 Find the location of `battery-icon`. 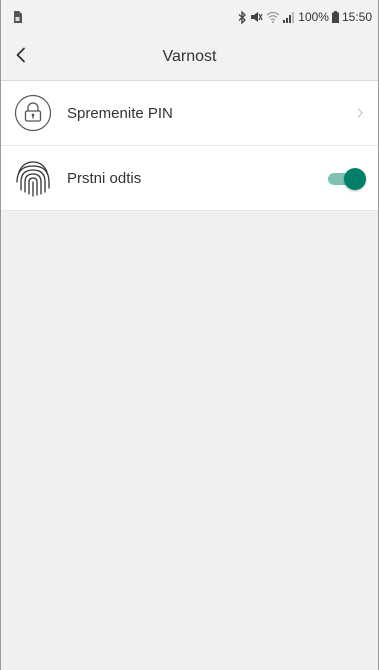

battery-icon is located at coordinates (335, 17).